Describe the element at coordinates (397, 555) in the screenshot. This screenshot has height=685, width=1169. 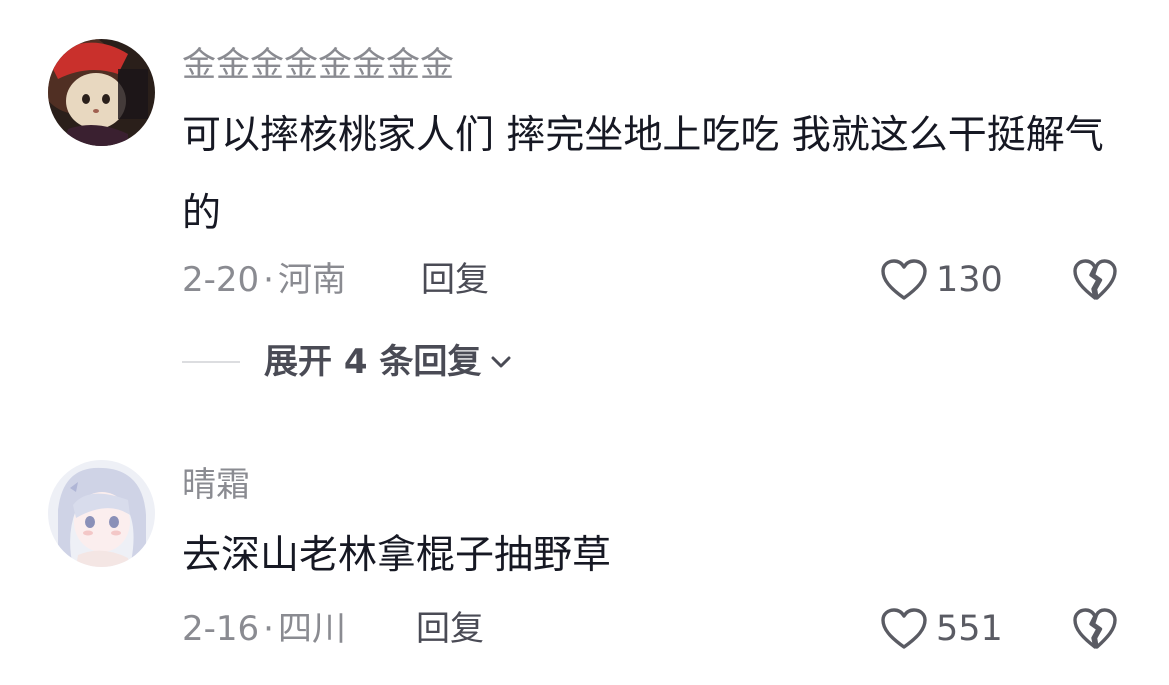
I see `comment-text: 去深山老林拿棍子抽野草` at that location.